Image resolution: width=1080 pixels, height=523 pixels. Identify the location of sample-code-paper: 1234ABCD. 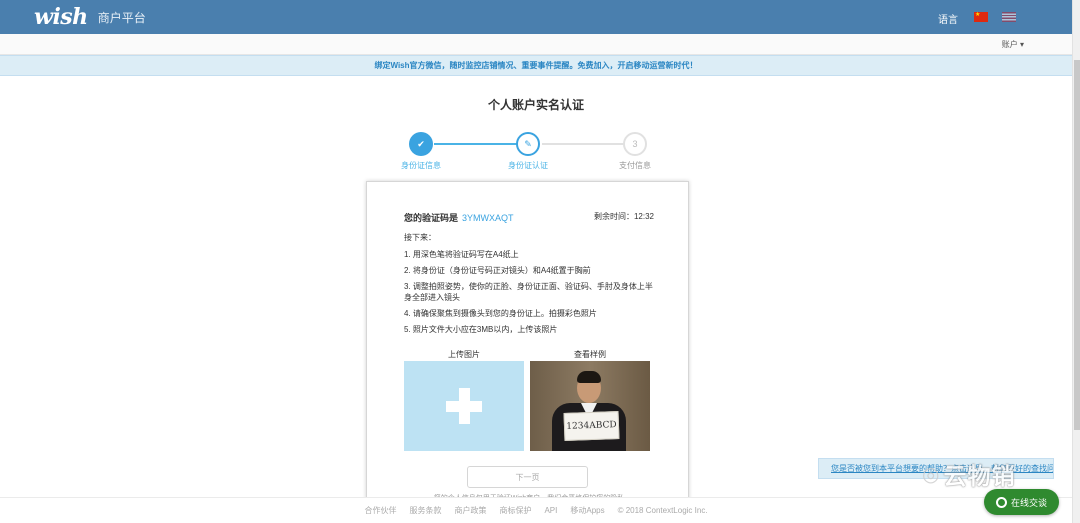
(591, 426).